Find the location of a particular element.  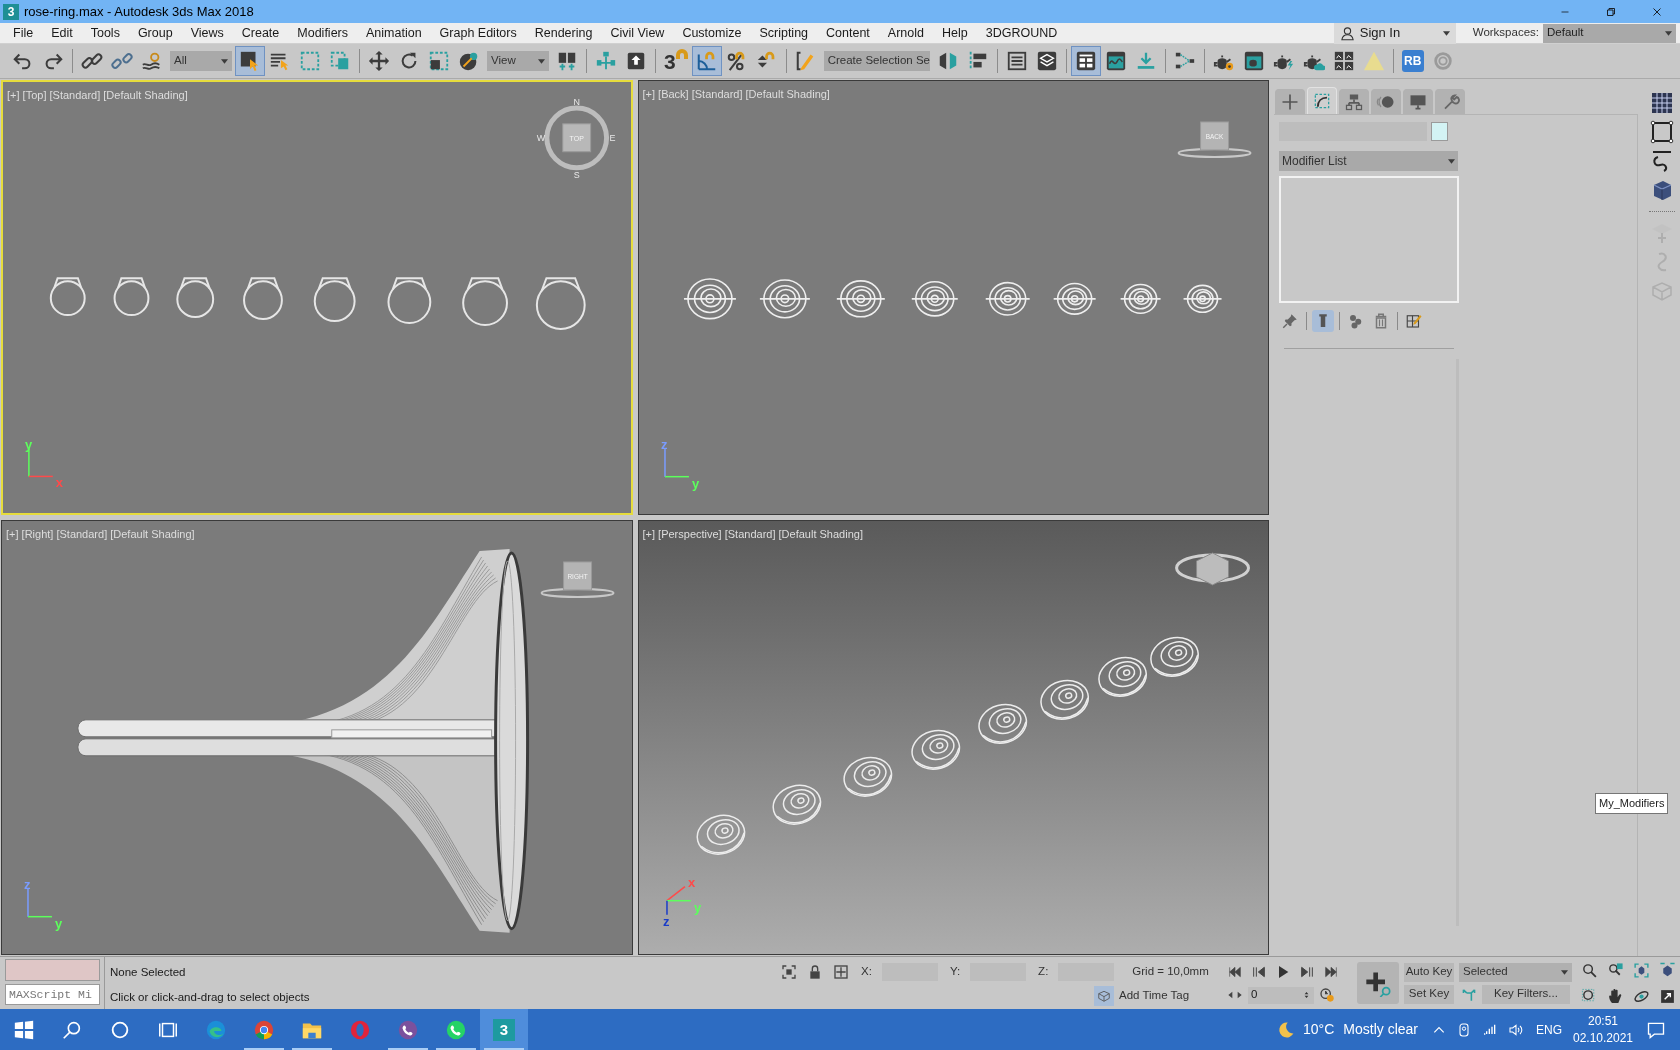

time-tag-button is located at coordinates (1104, 996).